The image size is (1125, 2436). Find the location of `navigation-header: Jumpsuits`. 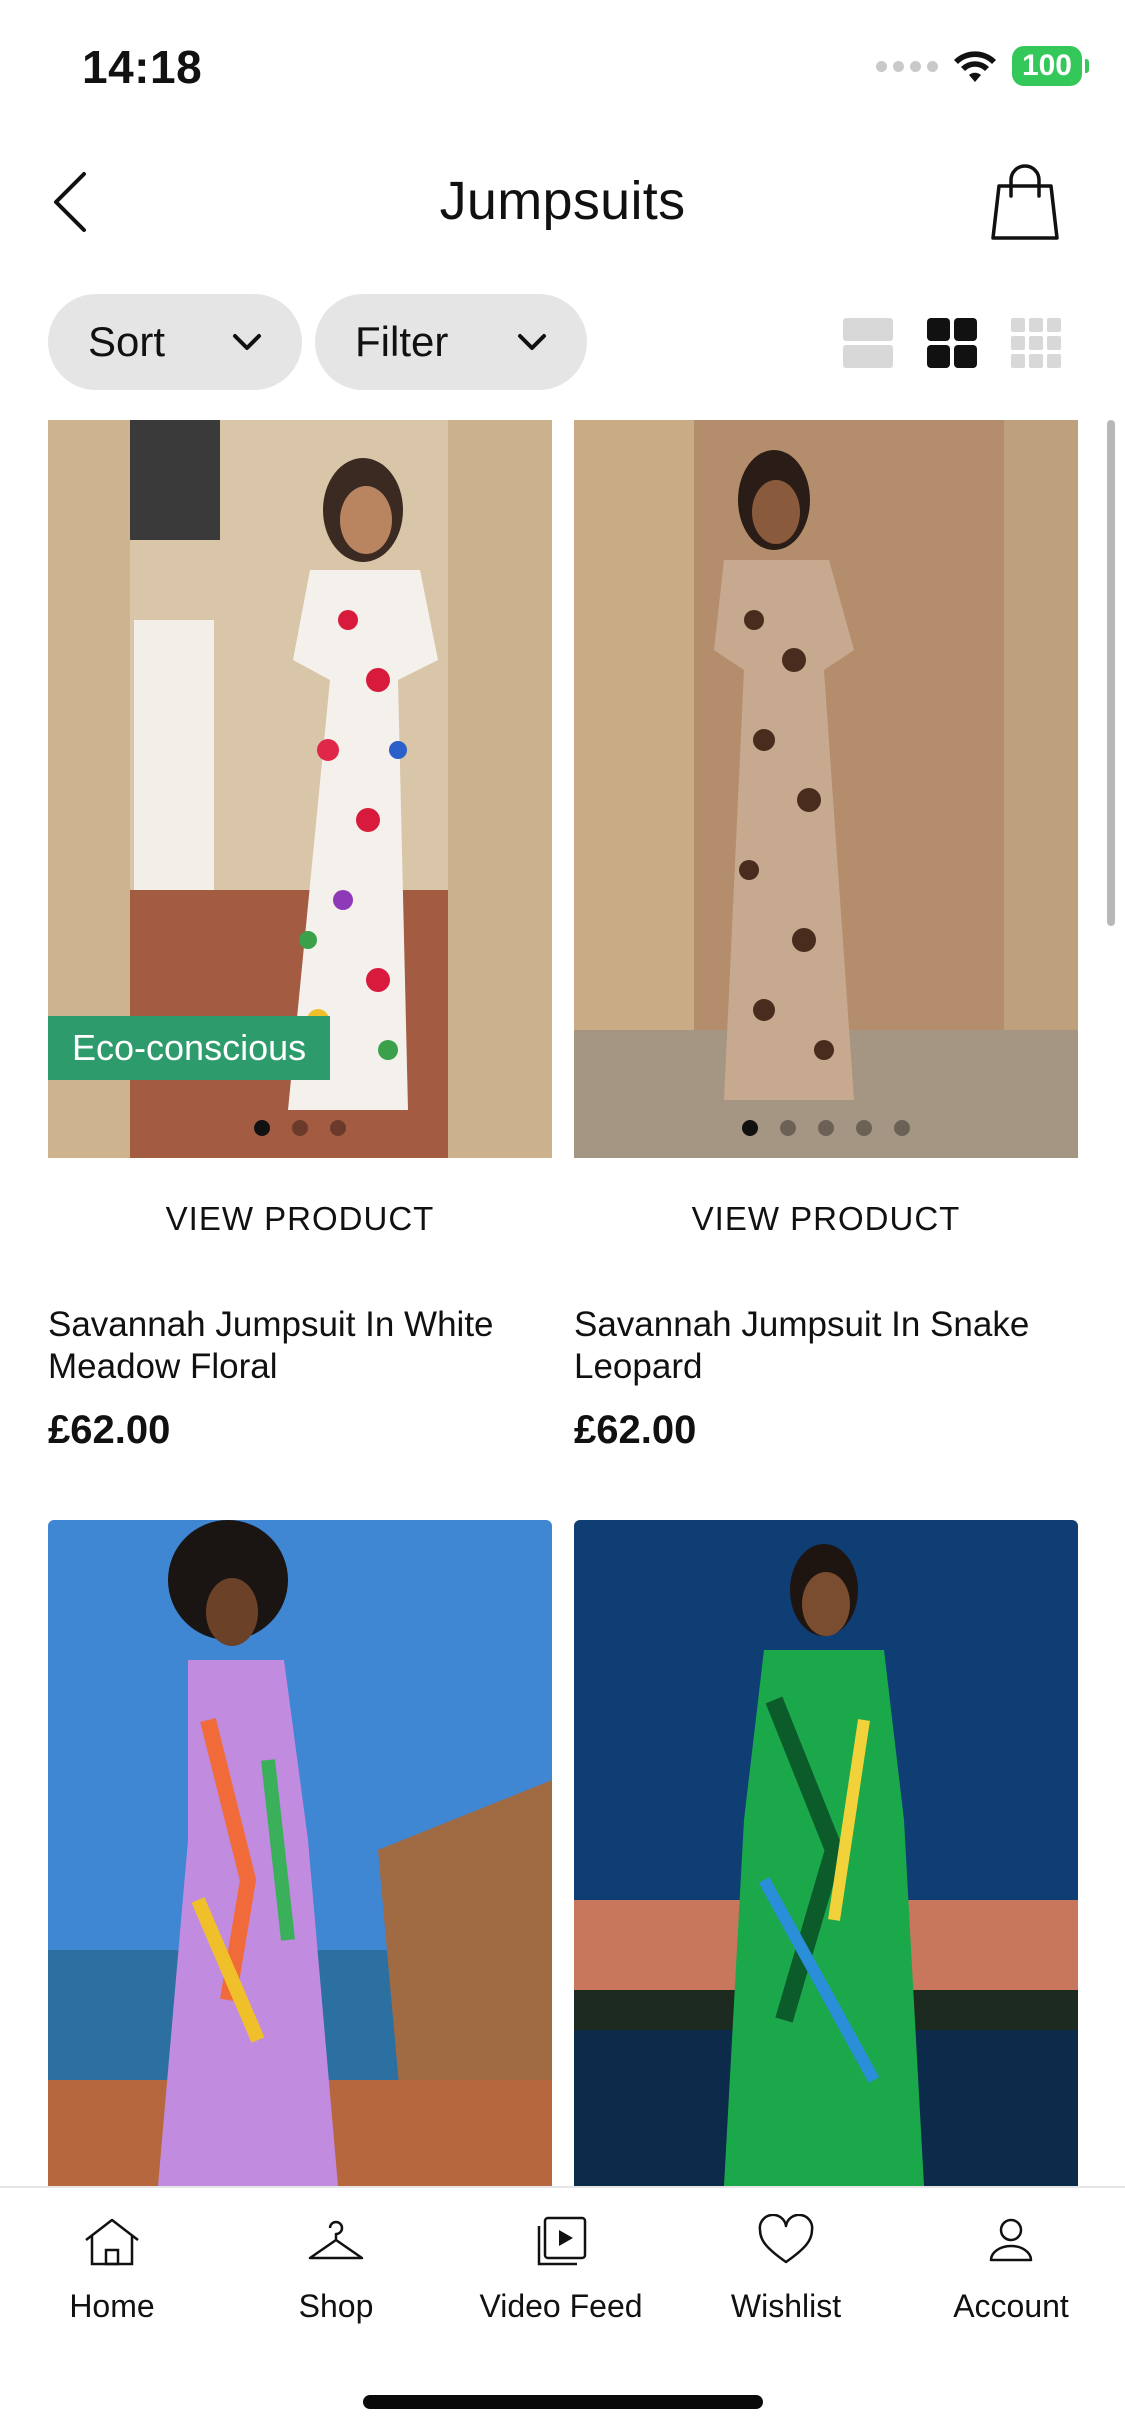

navigation-header: Jumpsuits is located at coordinates (562, 200).